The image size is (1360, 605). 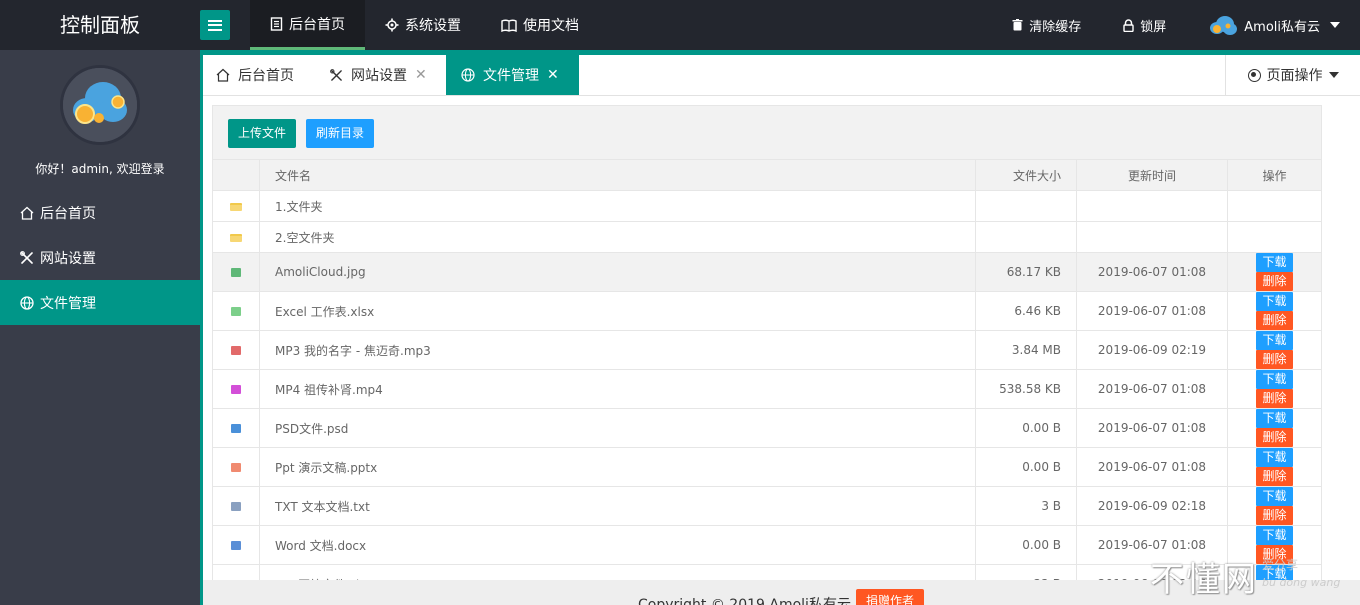 I want to click on file-name: MP3 我的名字 - 焦迈奇.mp3, so click(x=617, y=350).